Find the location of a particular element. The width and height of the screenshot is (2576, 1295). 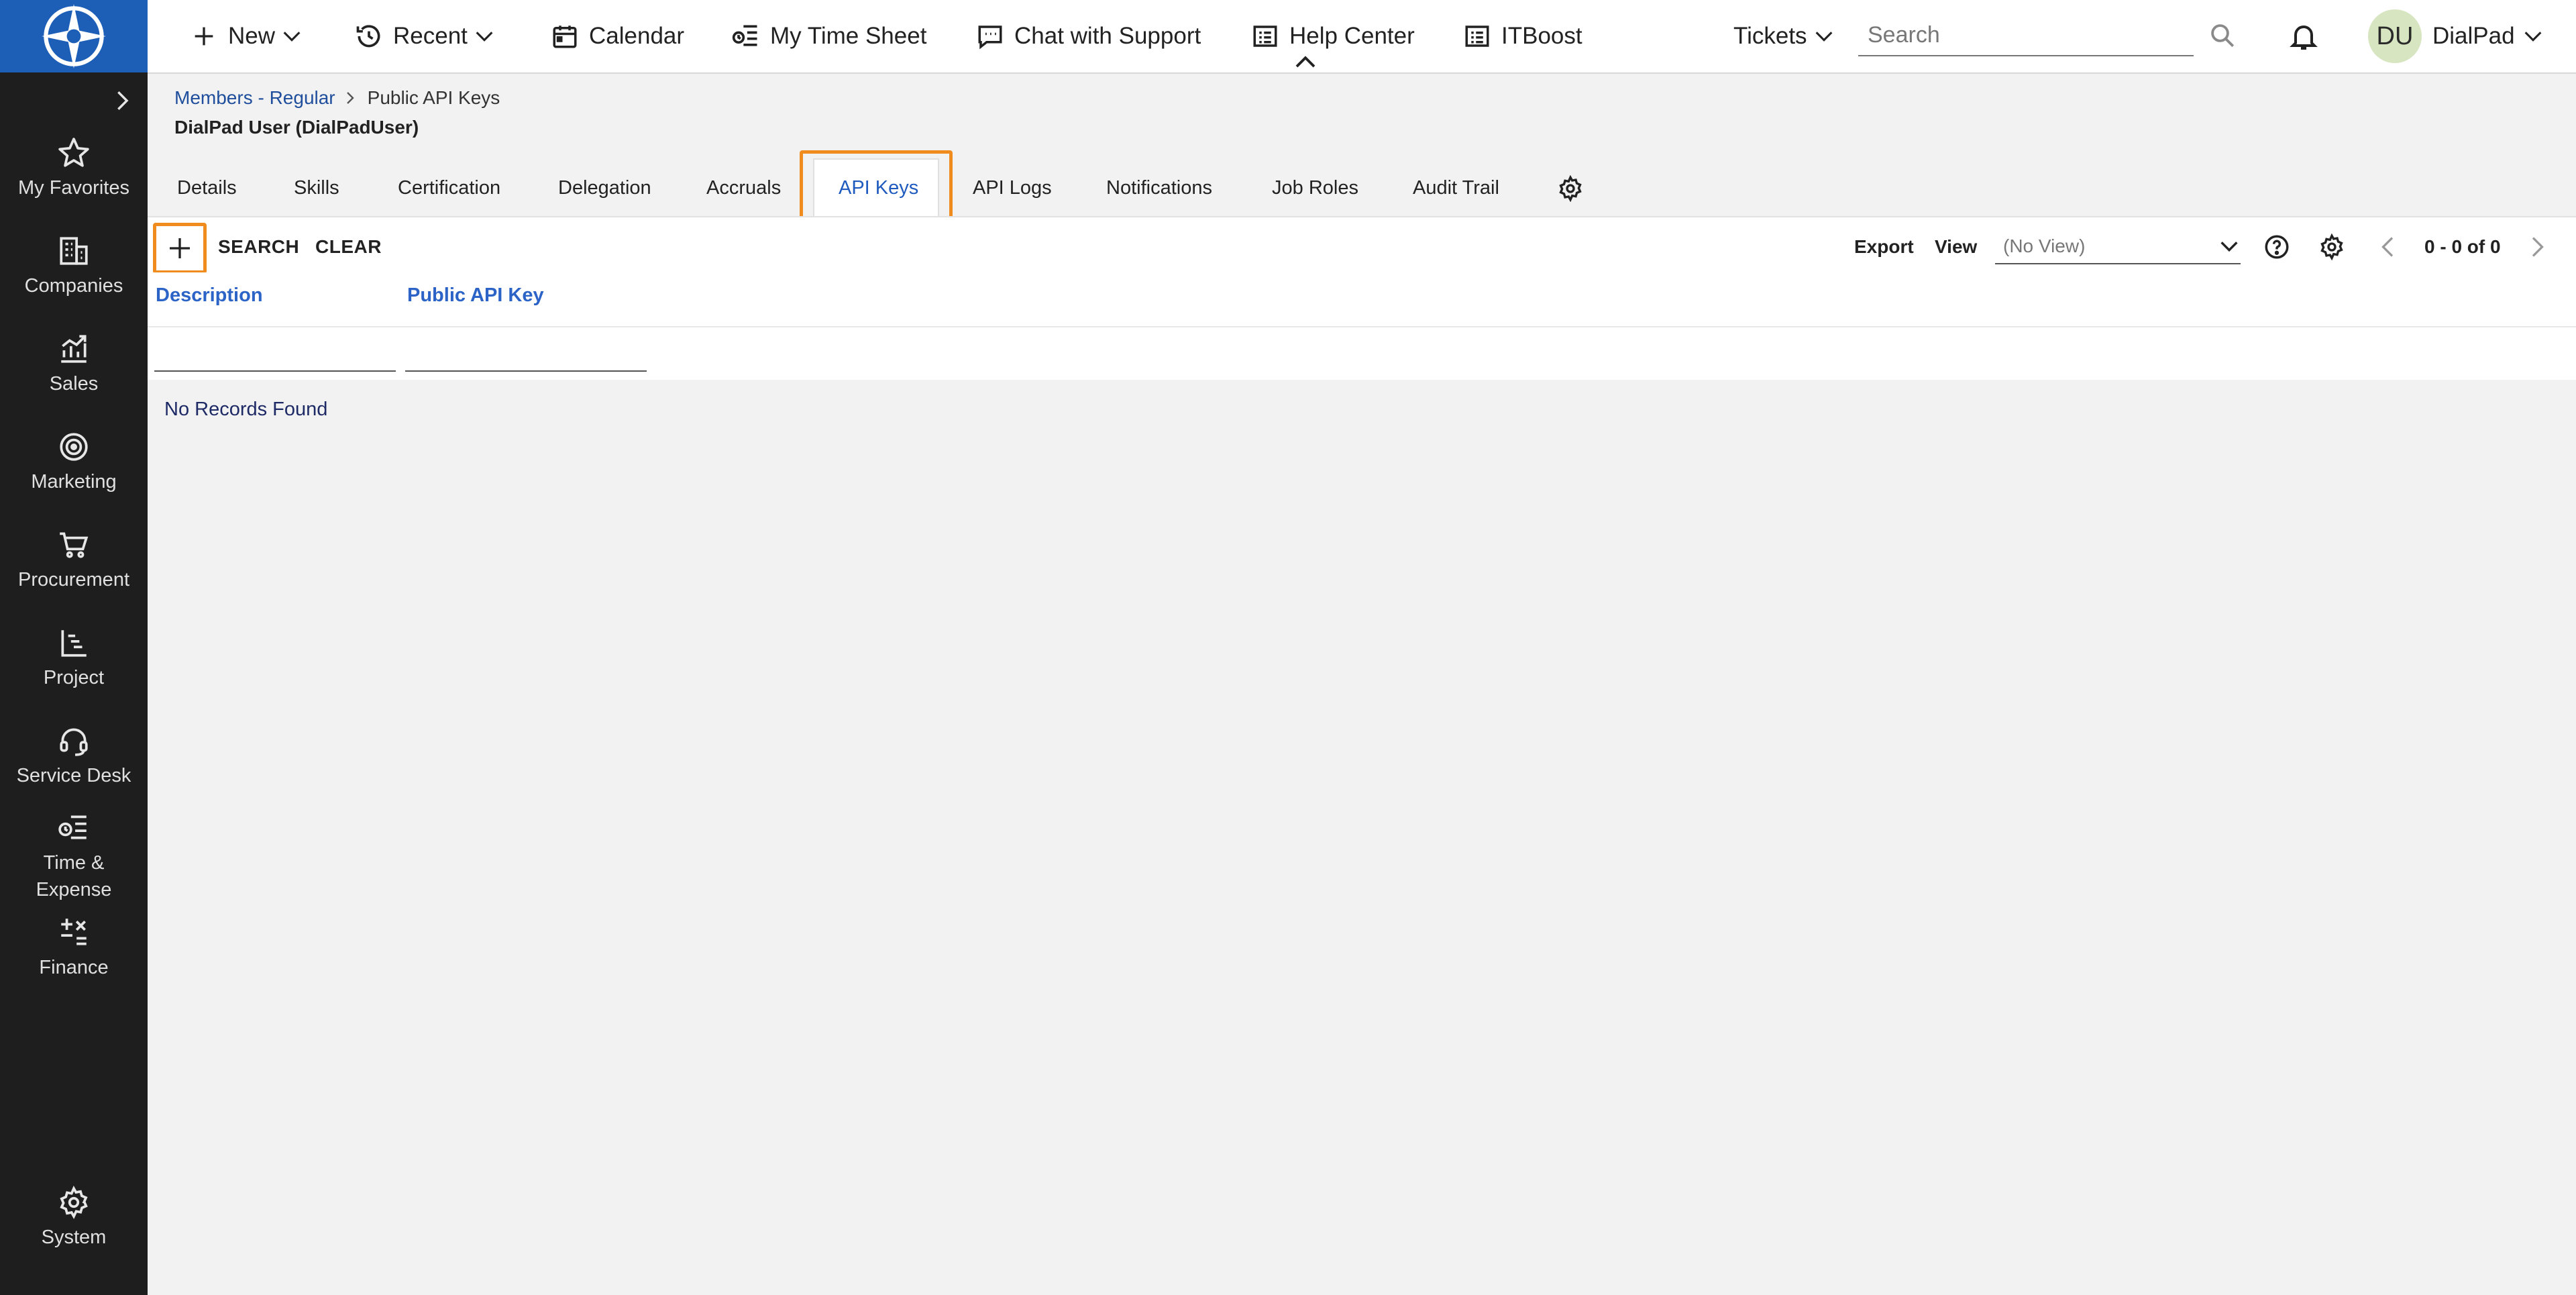

user-menu-button: DialPad is located at coordinates (2488, 36).